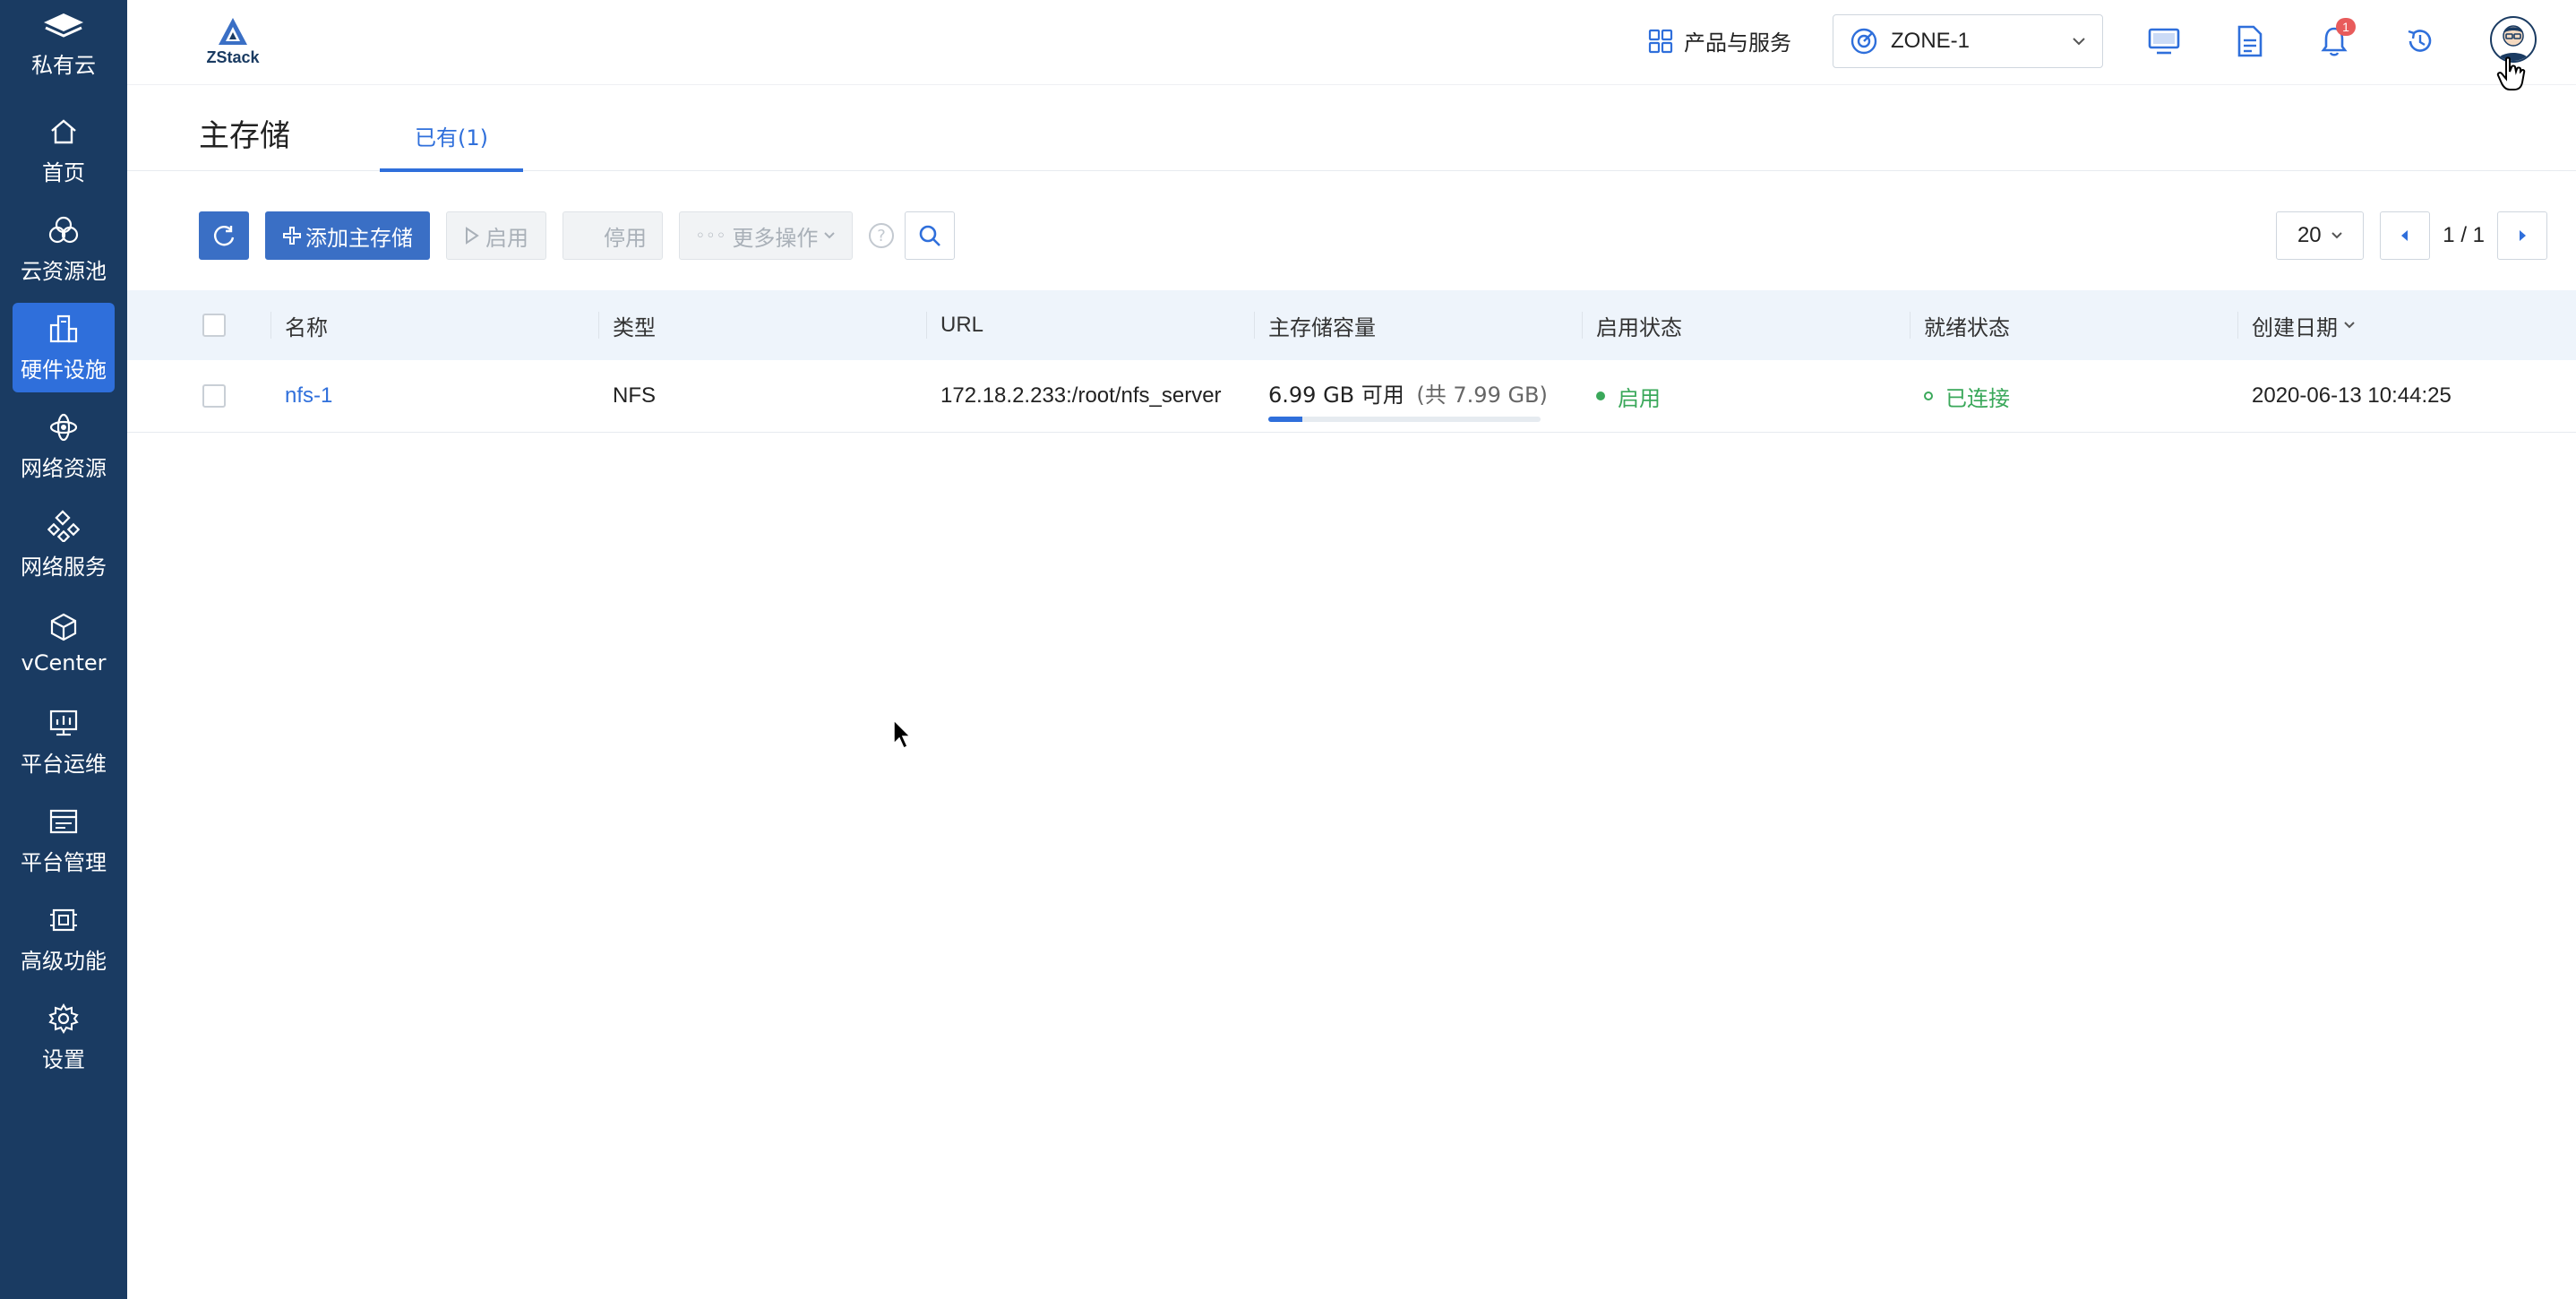 The image size is (2576, 1299). What do you see at coordinates (1628, 396) in the screenshot?
I see `enable-state: 启用` at bounding box center [1628, 396].